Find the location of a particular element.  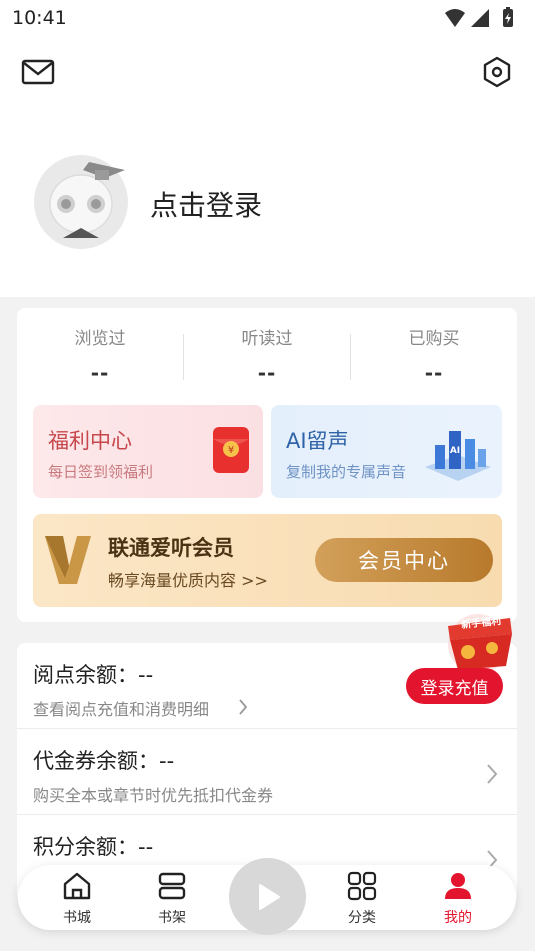

avatar is located at coordinates (82, 201).